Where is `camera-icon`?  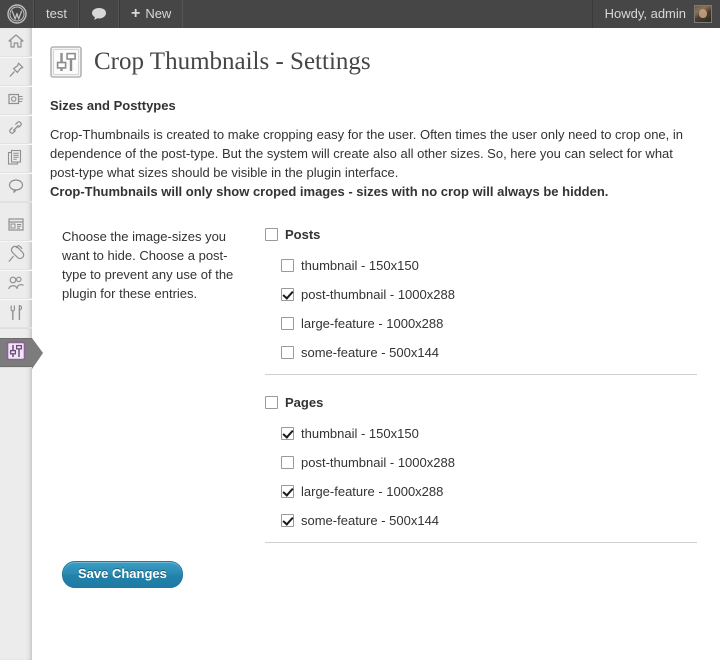 camera-icon is located at coordinates (16, 100).